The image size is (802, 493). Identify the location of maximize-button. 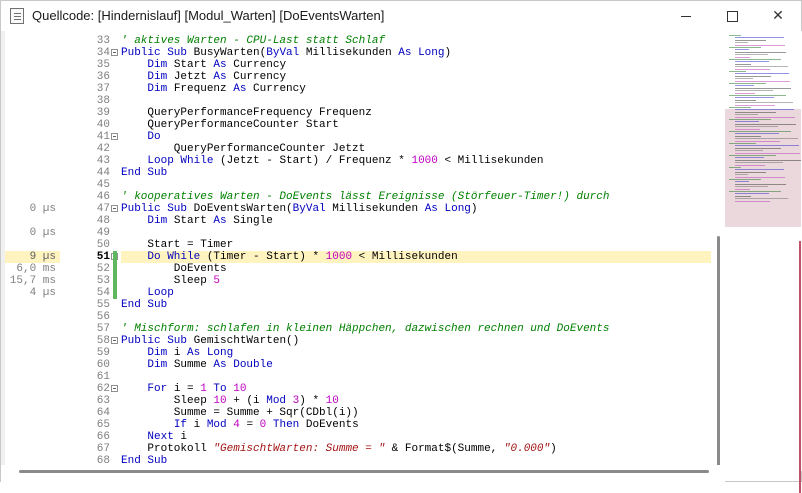
(732, 16).